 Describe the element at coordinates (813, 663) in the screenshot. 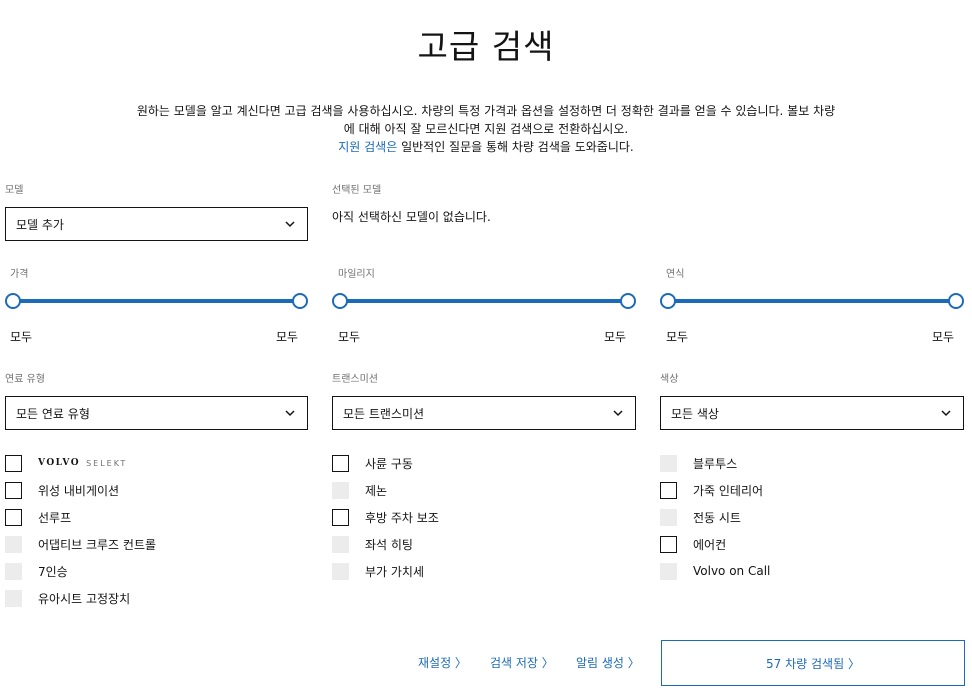

I see `show-results-button: 57 차량 검색됨 〉` at that location.